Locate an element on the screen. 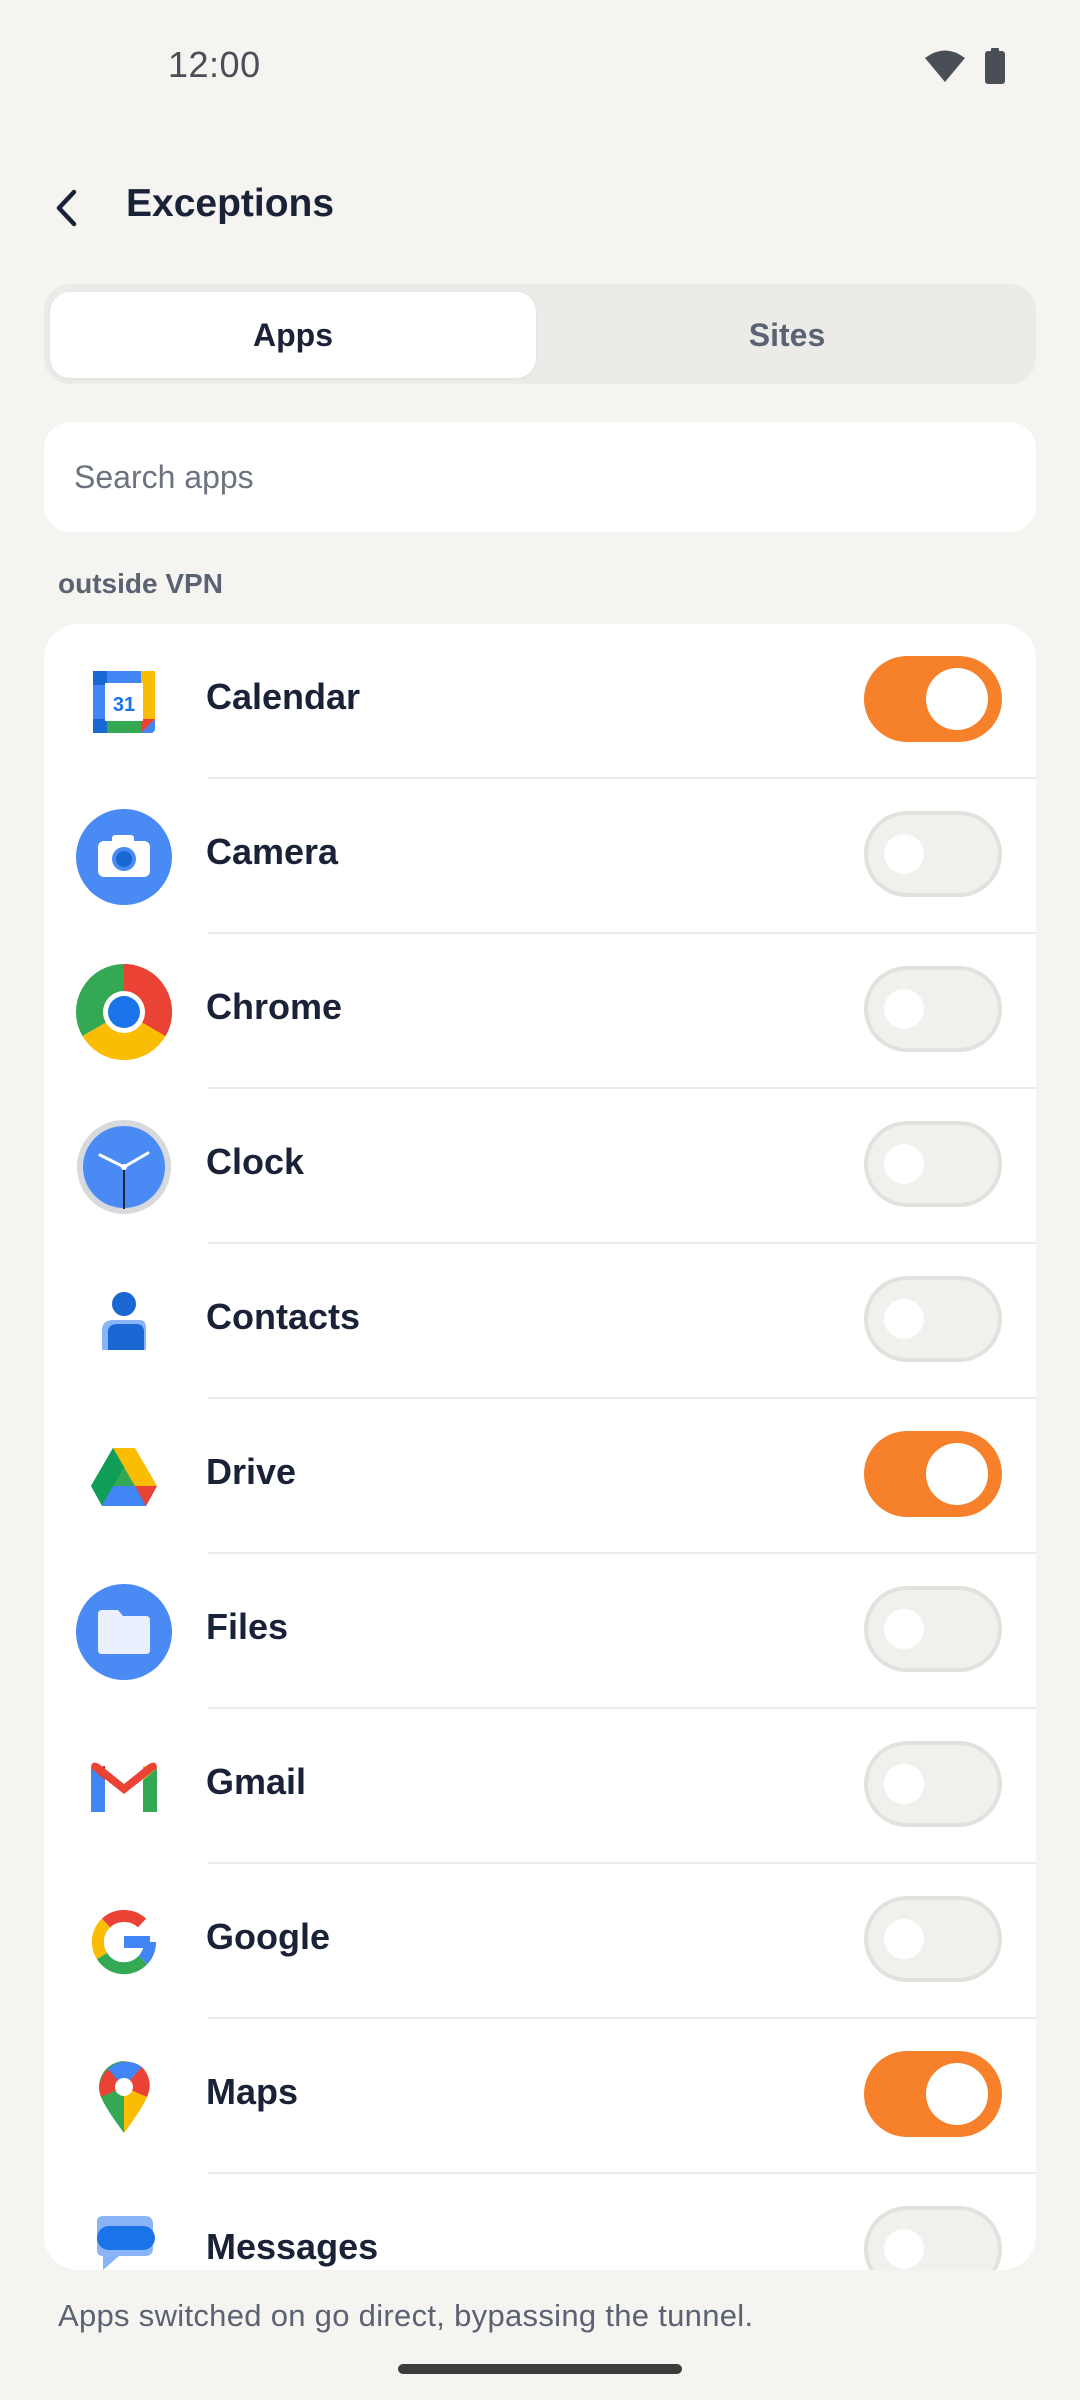  list-item-clock: Clock is located at coordinates (540, 1166).